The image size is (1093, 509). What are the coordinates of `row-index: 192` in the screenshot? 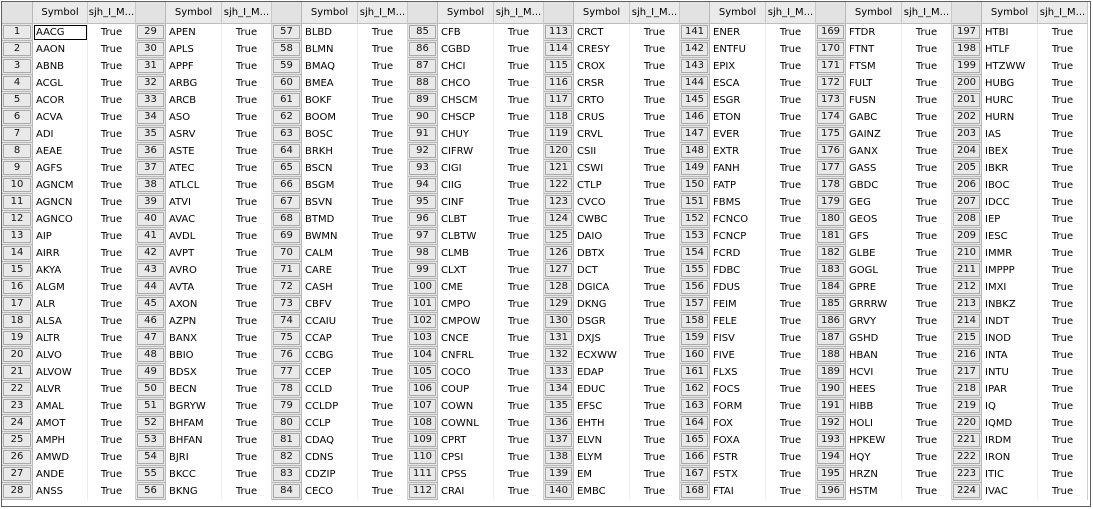 It's located at (831, 423).